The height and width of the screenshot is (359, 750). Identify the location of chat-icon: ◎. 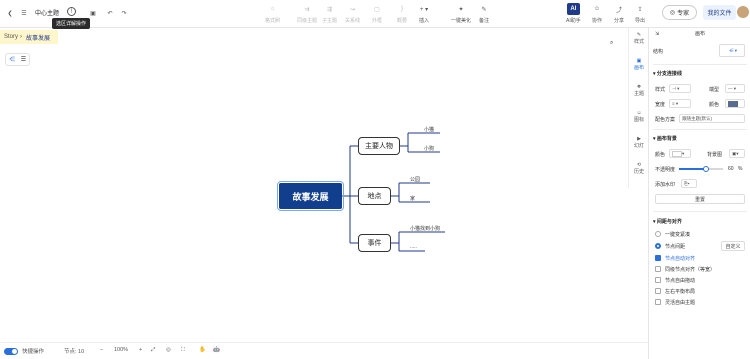
(672, 13).